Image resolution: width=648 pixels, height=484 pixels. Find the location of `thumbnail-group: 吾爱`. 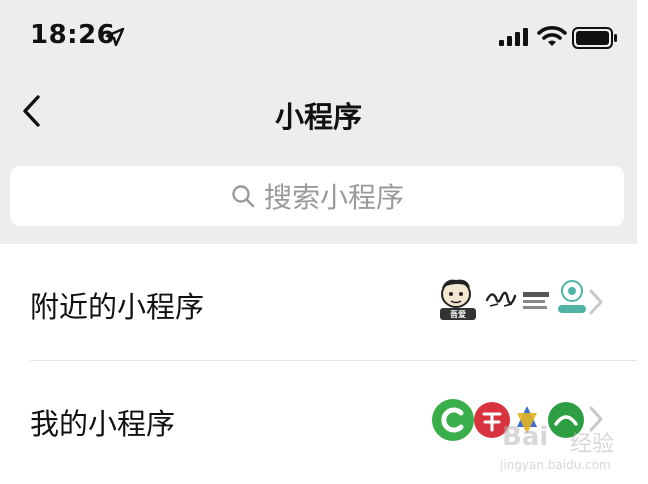

thumbnail-group: 吾爱 is located at coordinates (511, 299).